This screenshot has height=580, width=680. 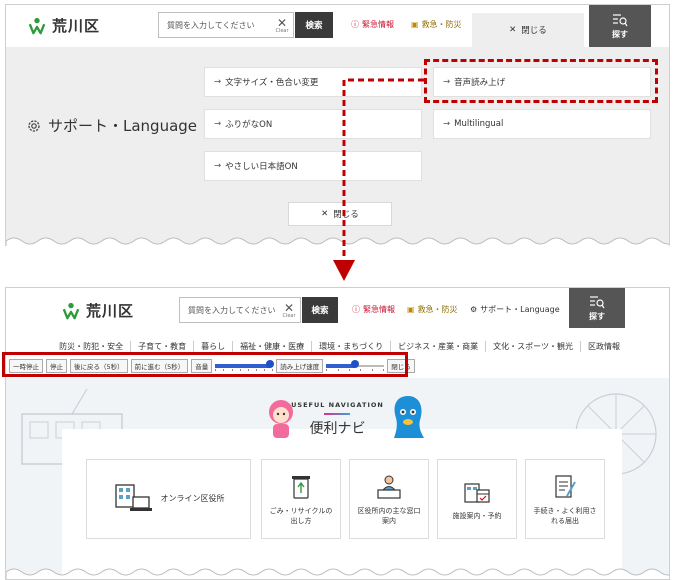 I want to click on document-pen-icon, so click(x=565, y=486).